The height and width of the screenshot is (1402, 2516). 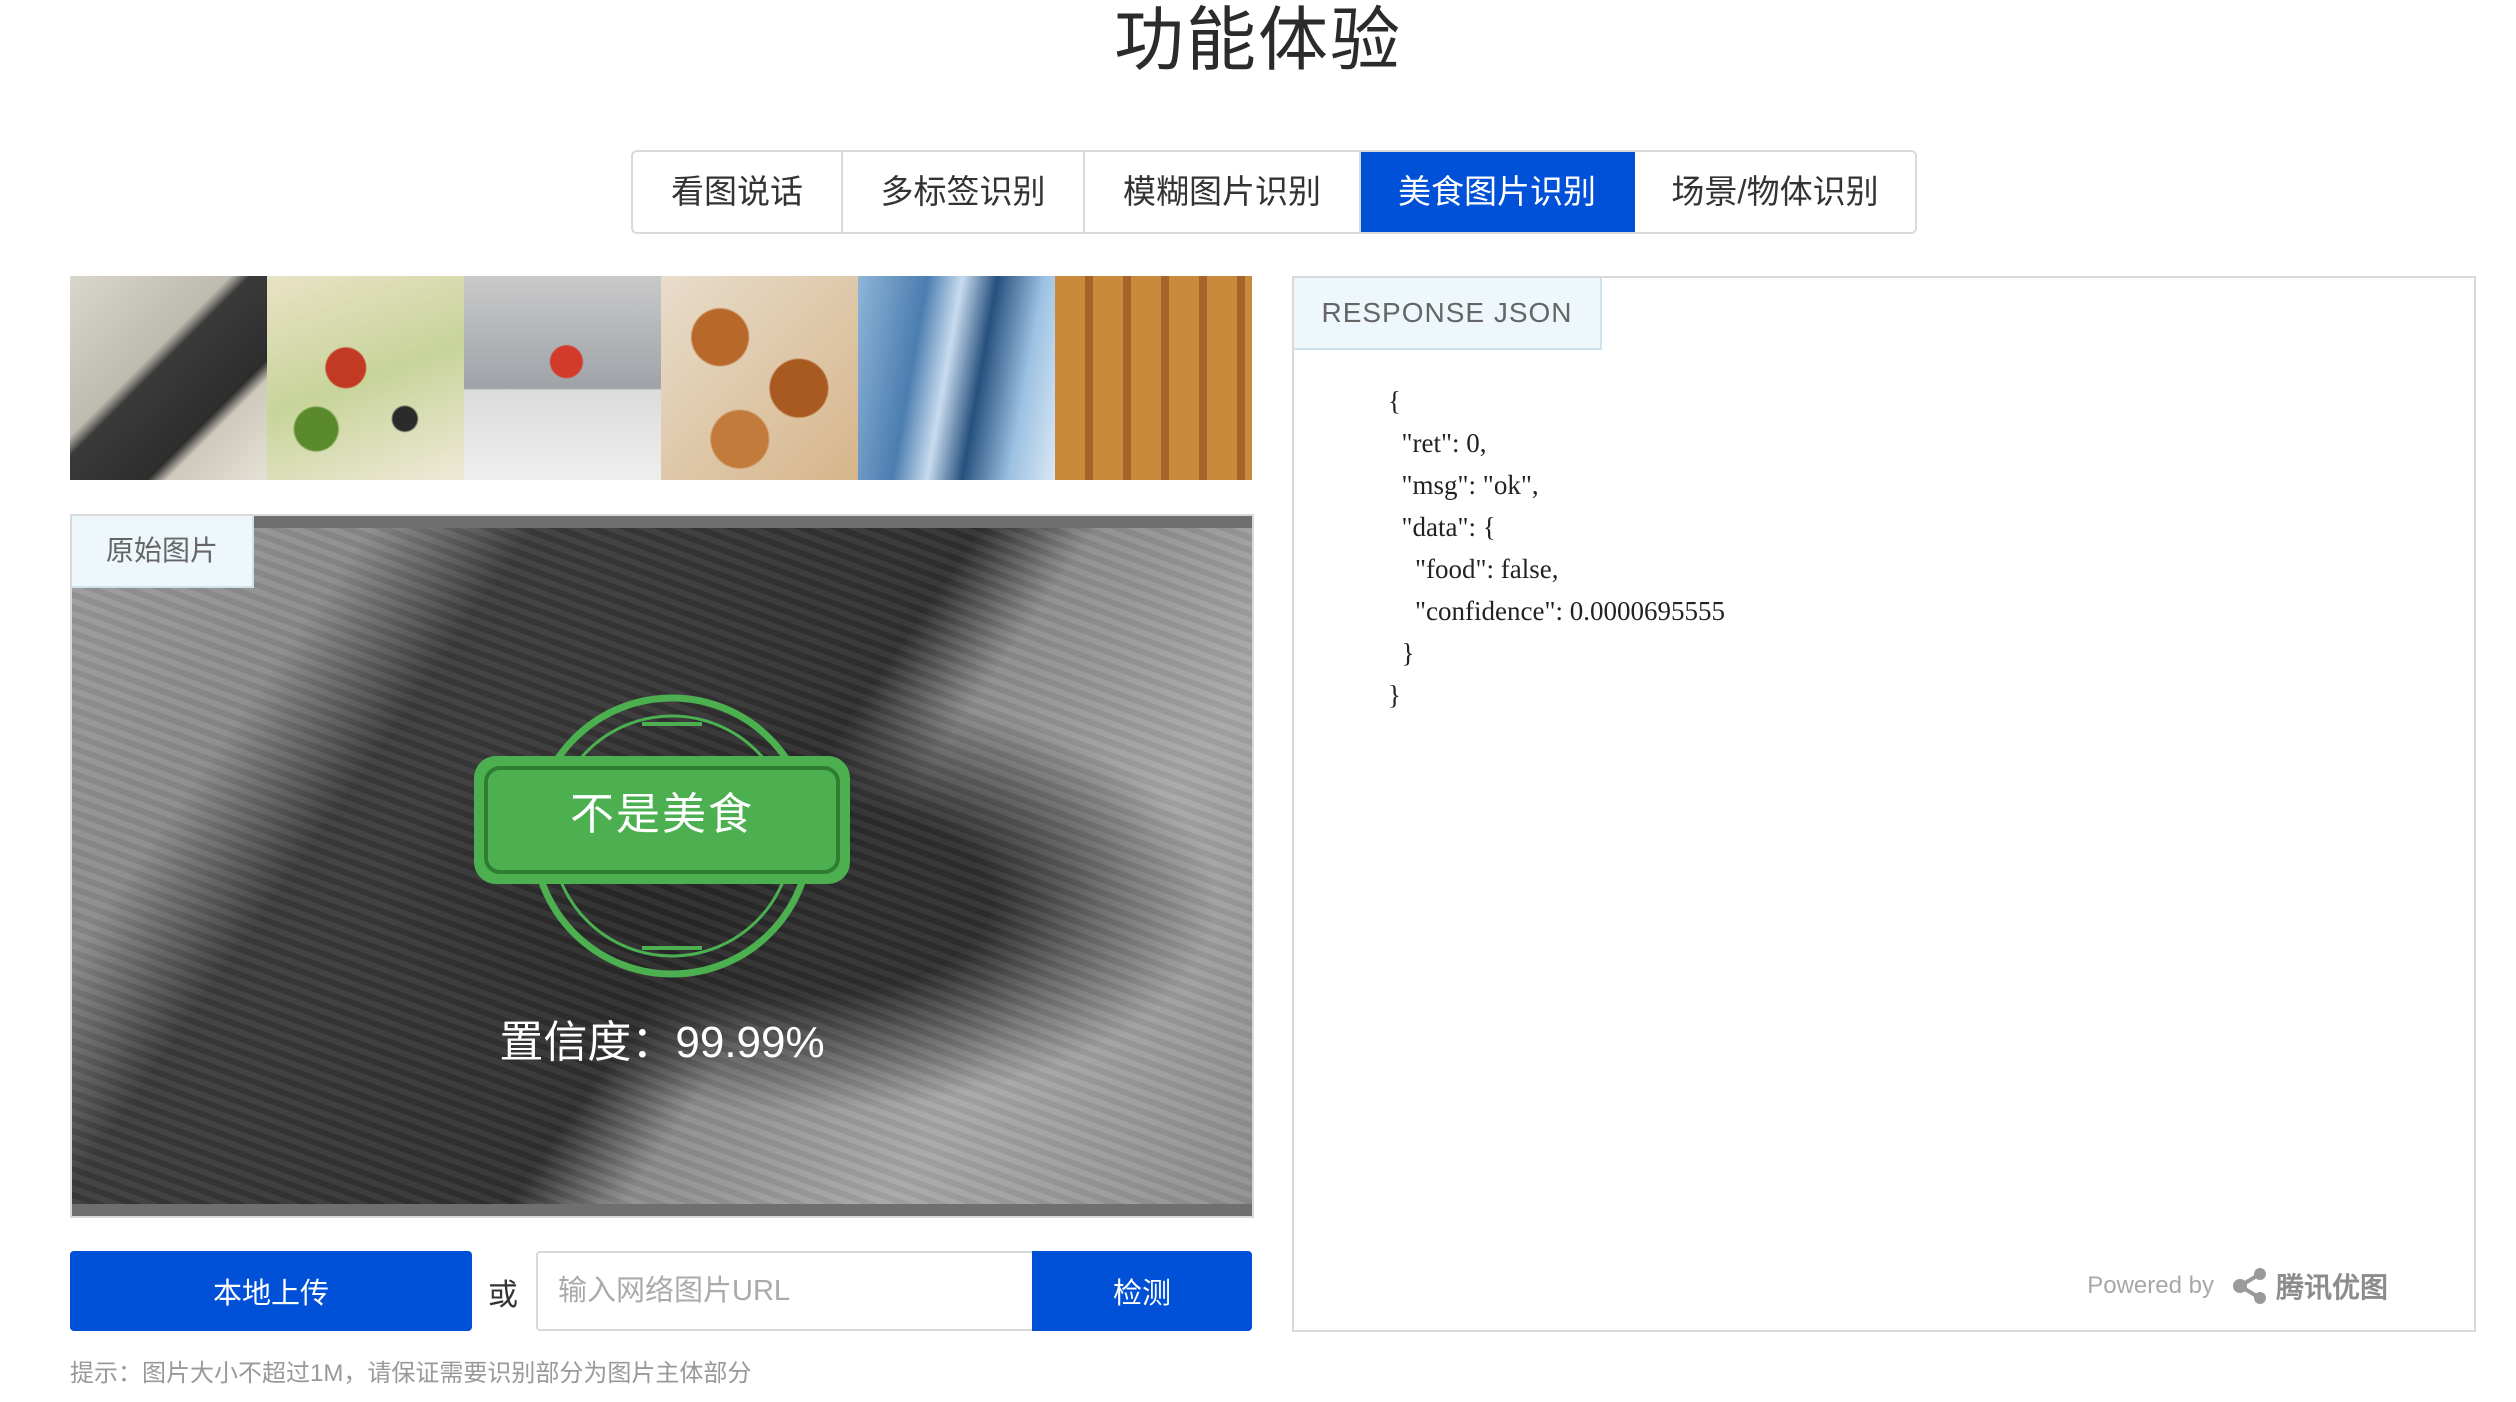 I want to click on or-separator: 或, so click(x=503, y=1295).